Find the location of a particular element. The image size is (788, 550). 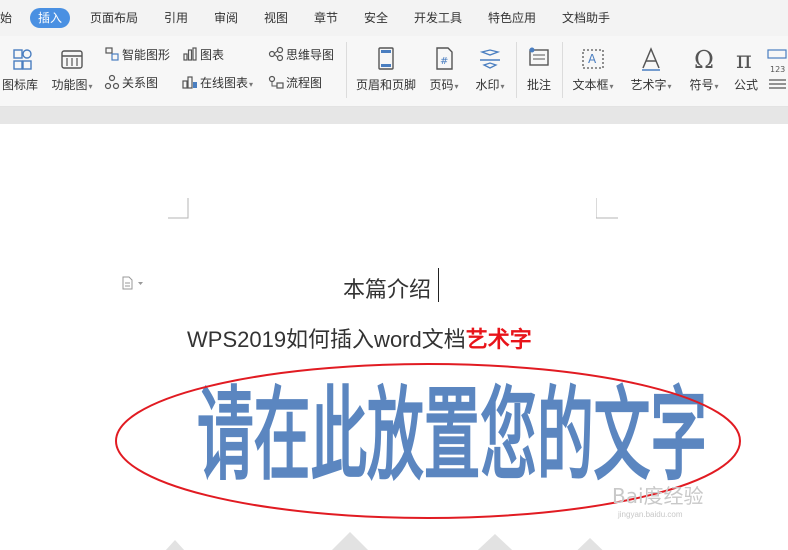

online-chart-label: 在线图表 is located at coordinates (224, 83).